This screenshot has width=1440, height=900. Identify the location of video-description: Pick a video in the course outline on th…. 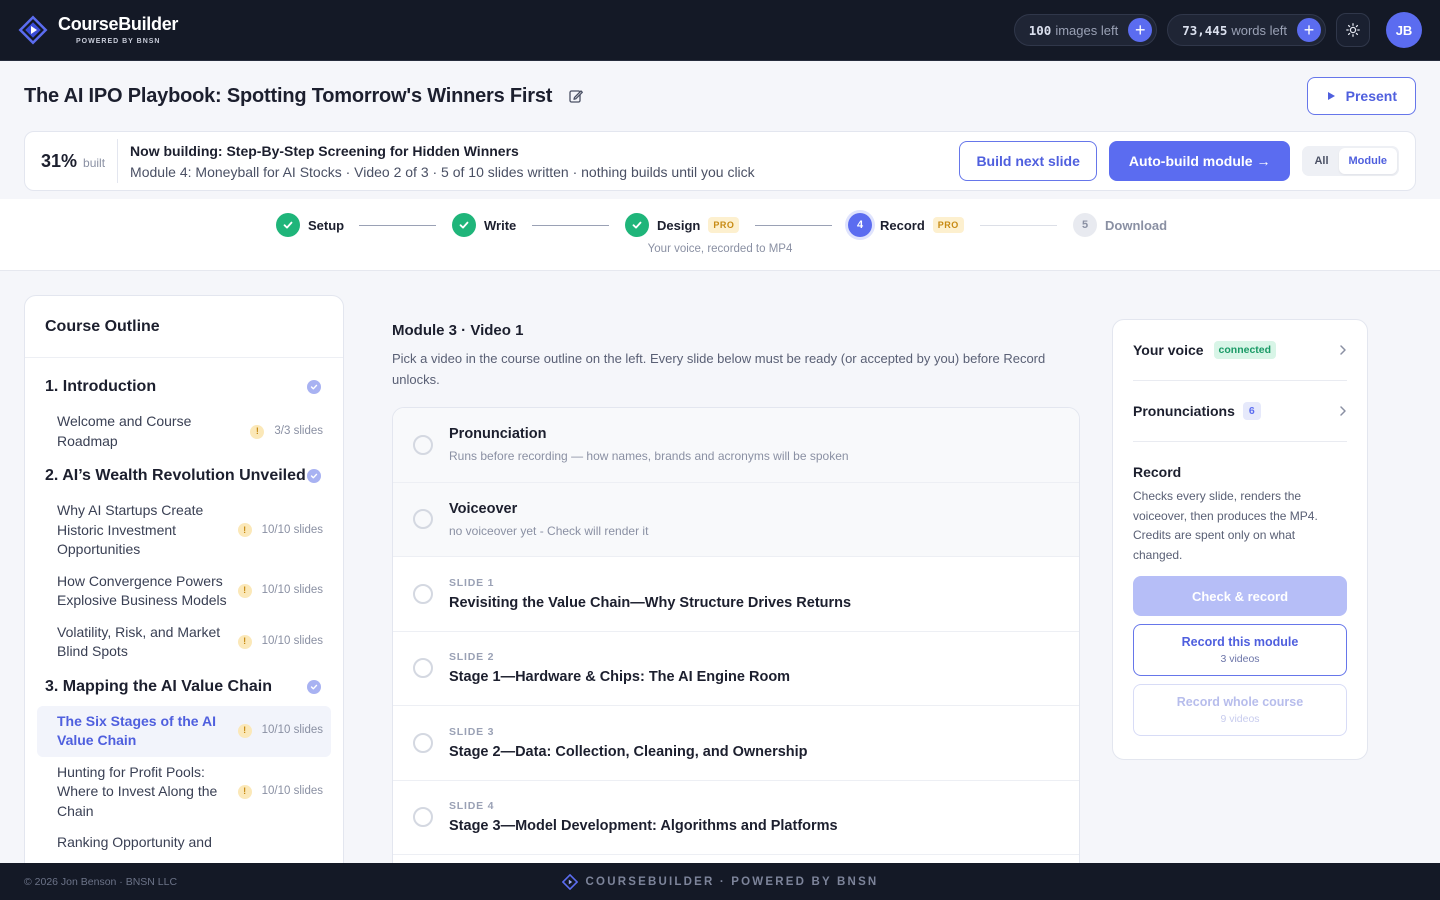
(719, 369).